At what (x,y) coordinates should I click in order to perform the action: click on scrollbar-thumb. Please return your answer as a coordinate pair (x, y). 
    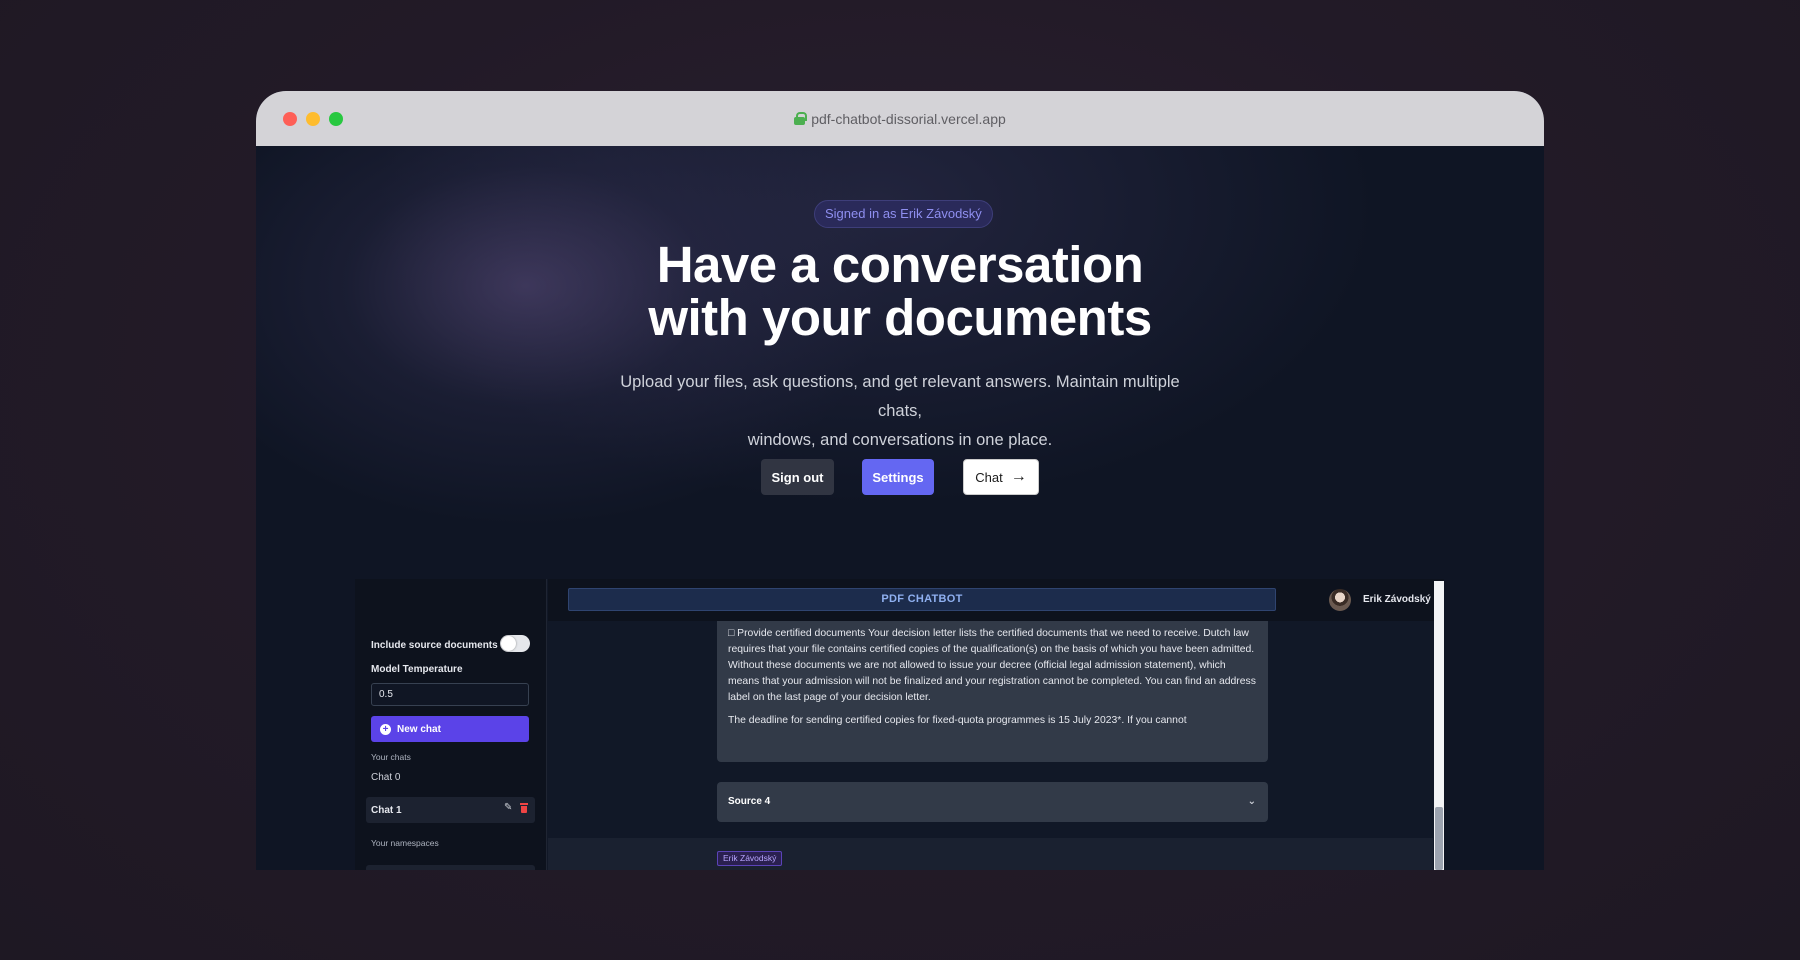
    Looking at the image, I should click on (1439, 838).